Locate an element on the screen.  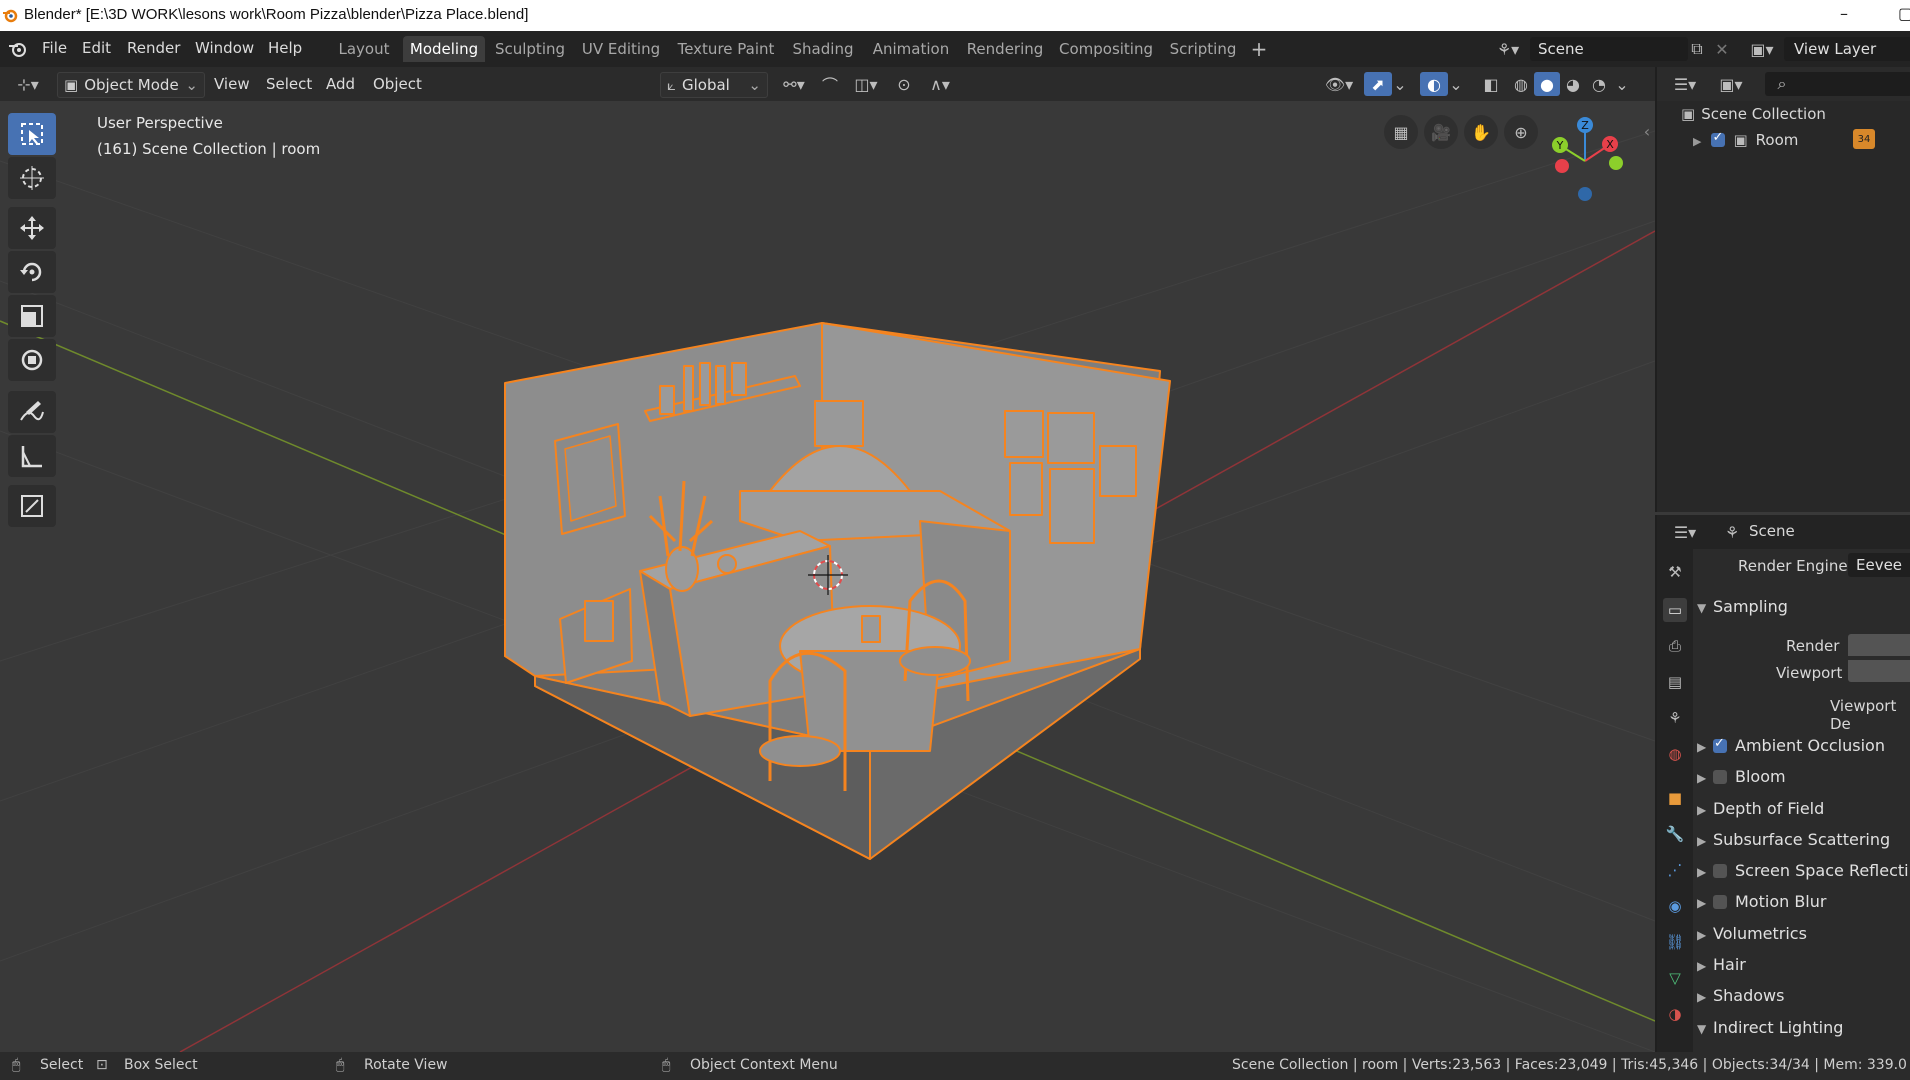
navigation-gizmo: Z X Y is located at coordinates (1590, 166).